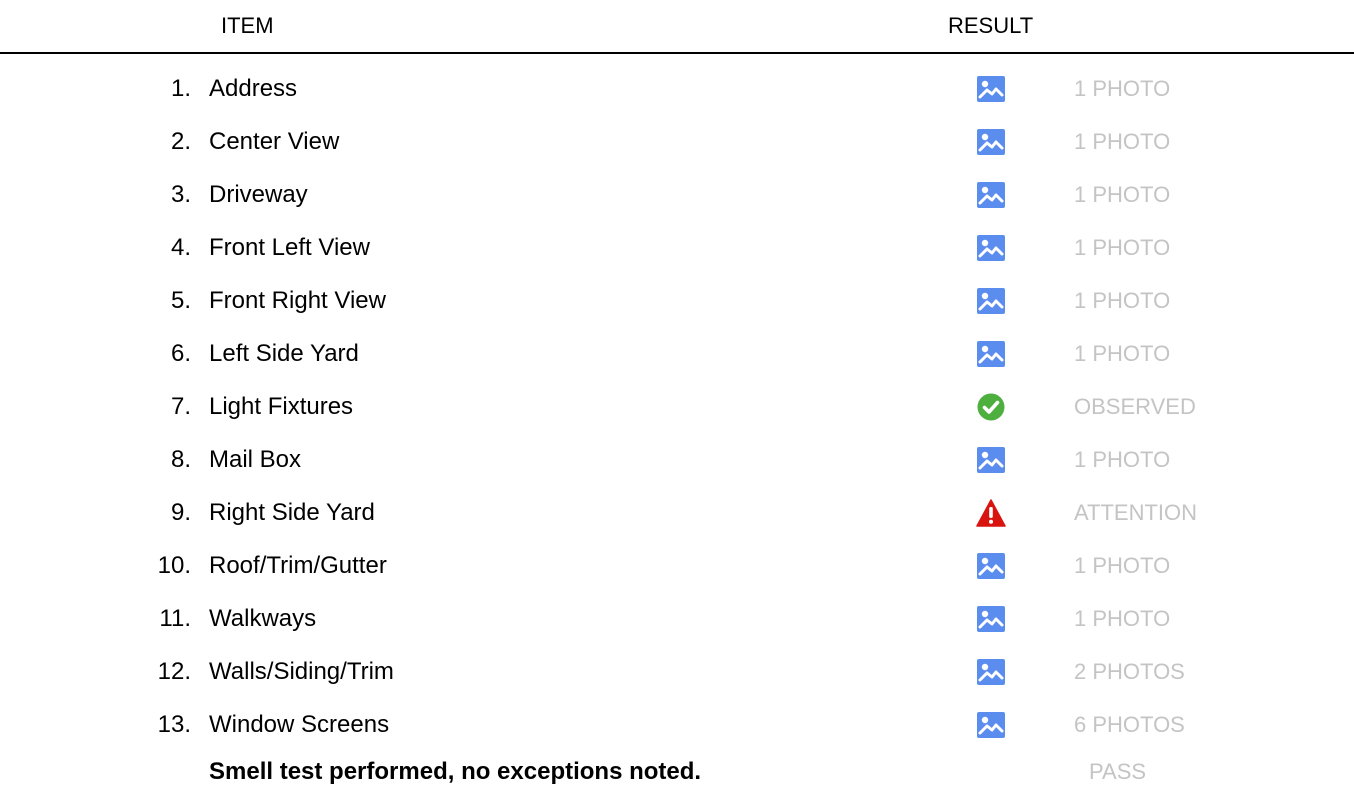  I want to click on list-item: 3. Driveway 1 PHOTO, so click(677, 195).